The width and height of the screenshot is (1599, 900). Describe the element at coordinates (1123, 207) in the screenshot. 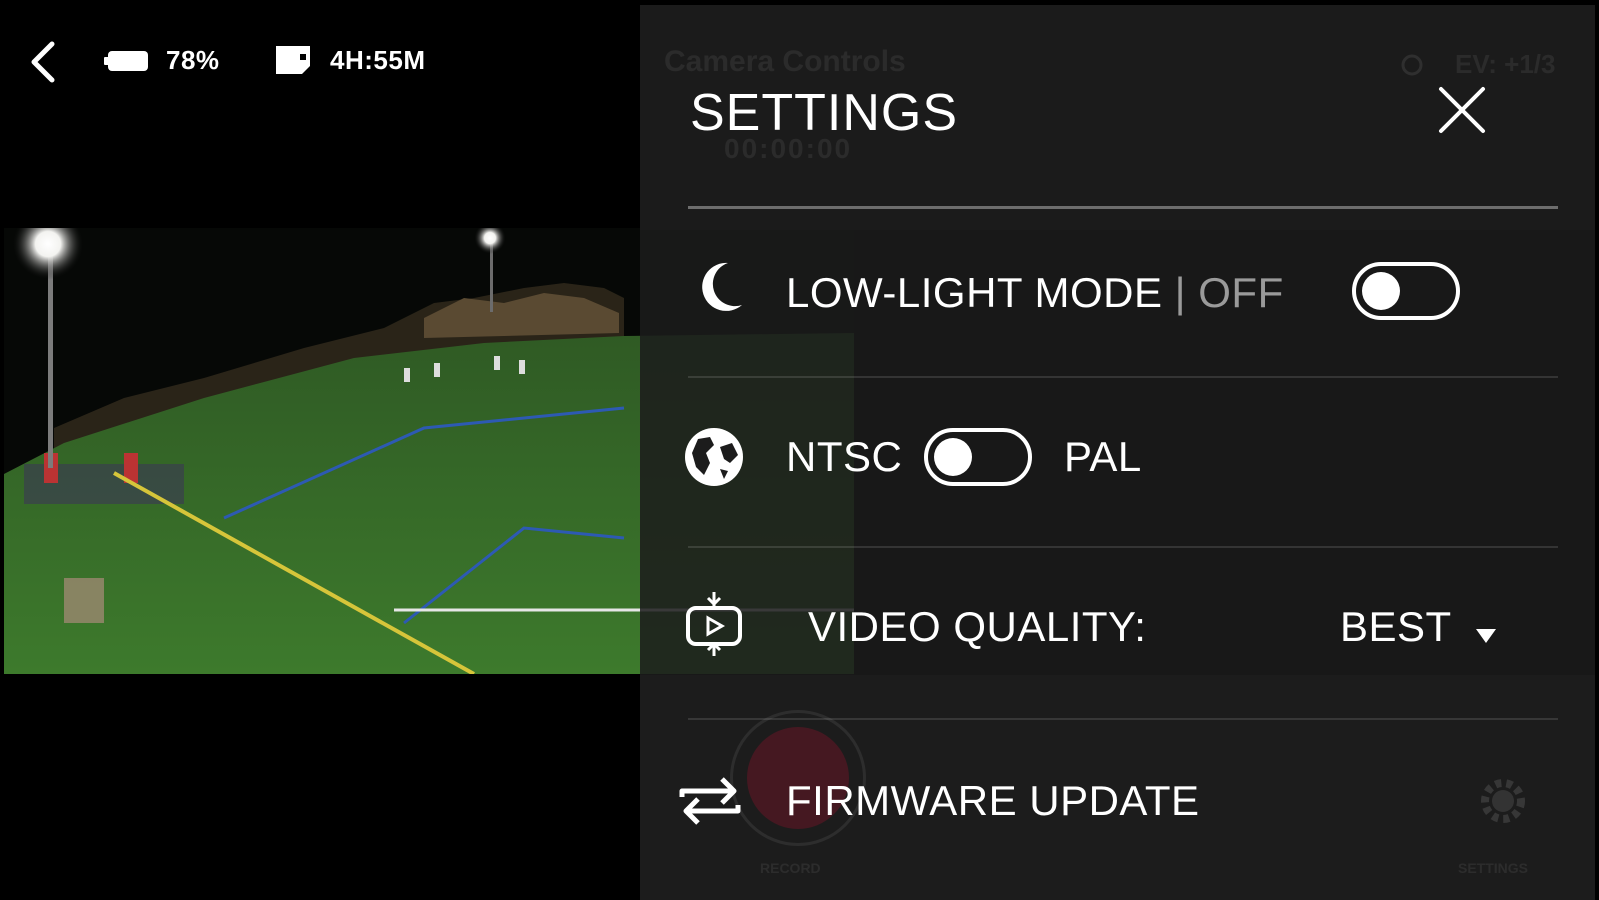

I see `header-divider` at that location.